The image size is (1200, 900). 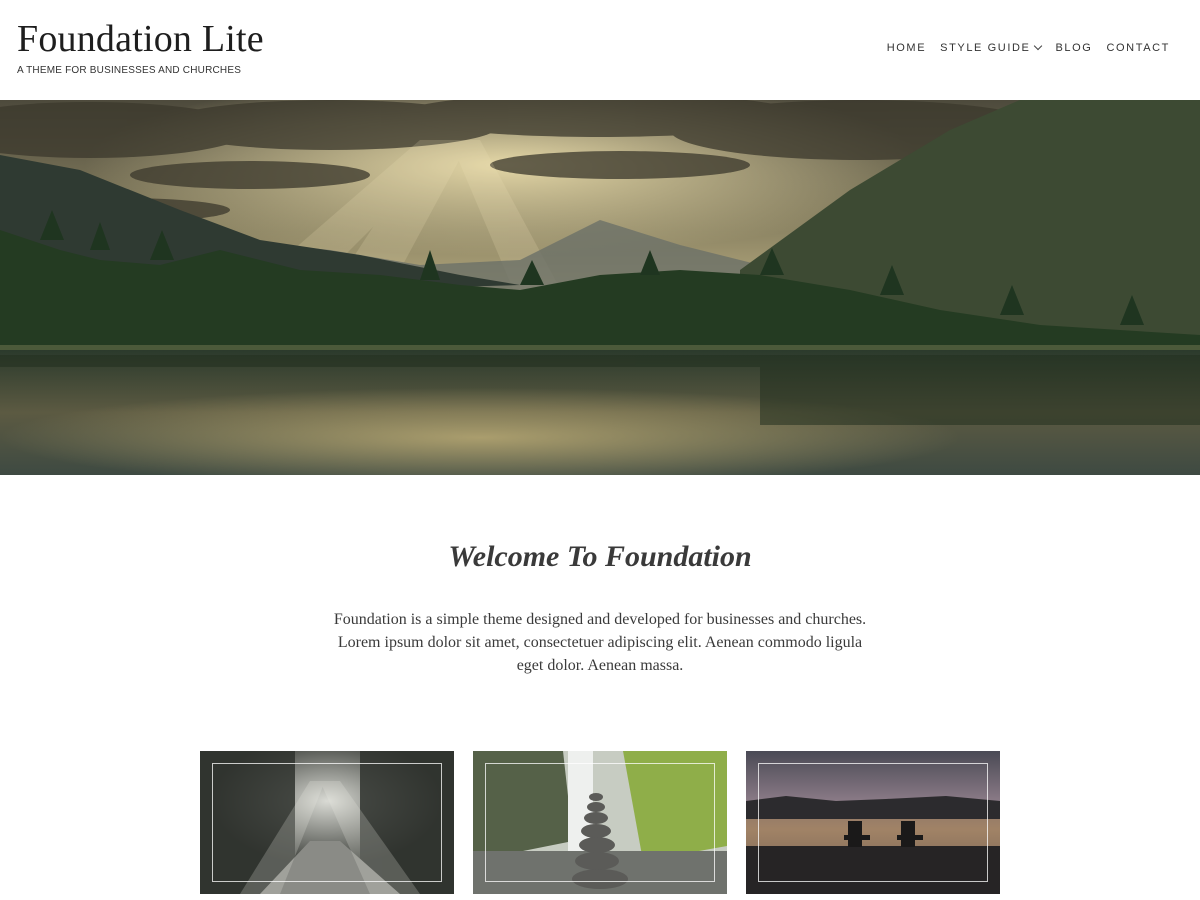 I want to click on main-nav: HOME STYLE GUIDE BLOG CONTACT, so click(x=1021, y=47).